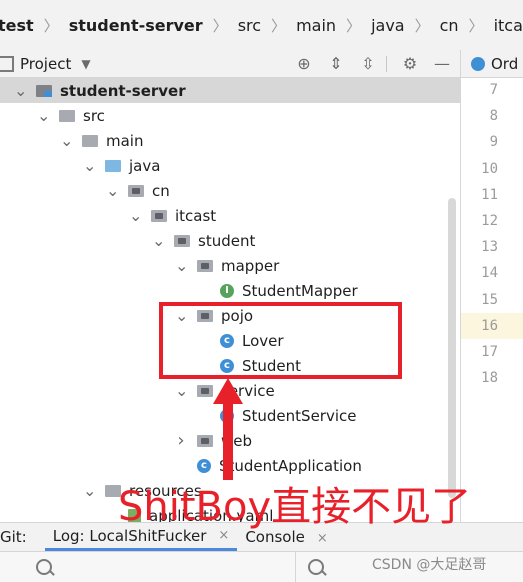 The image size is (523, 582). What do you see at coordinates (492, 325) in the screenshot?
I see `line-number: 16` at bounding box center [492, 325].